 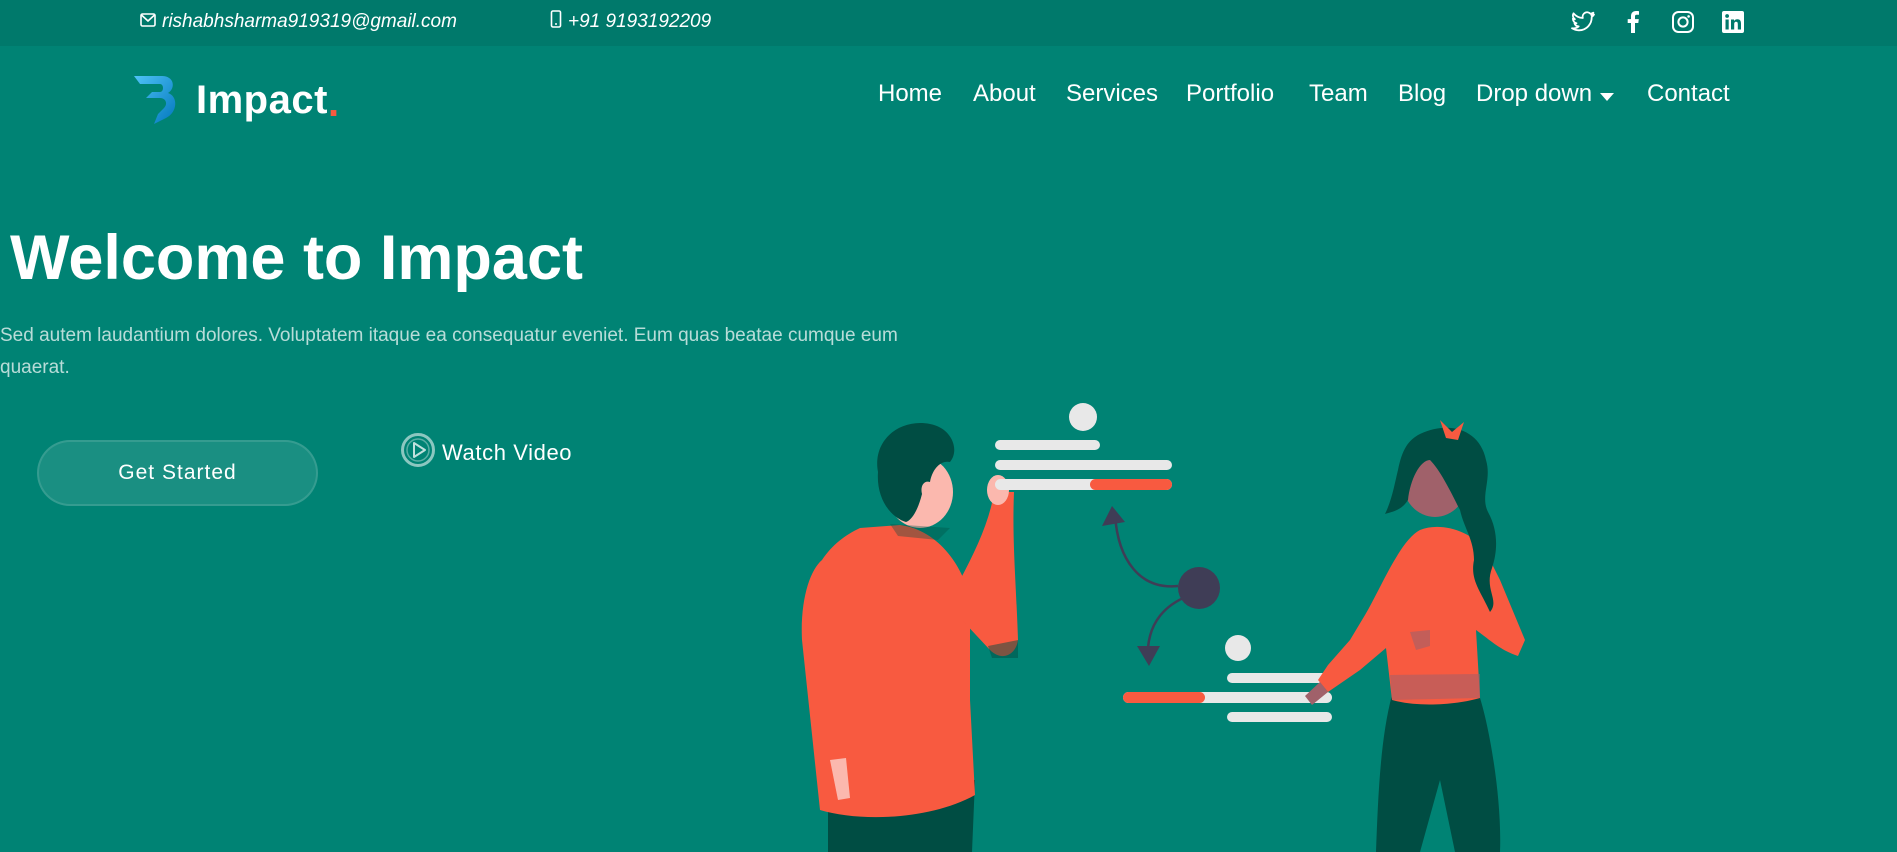 What do you see at coordinates (296, 258) in the screenshot?
I see `hero-title: Welcome to Impact` at bounding box center [296, 258].